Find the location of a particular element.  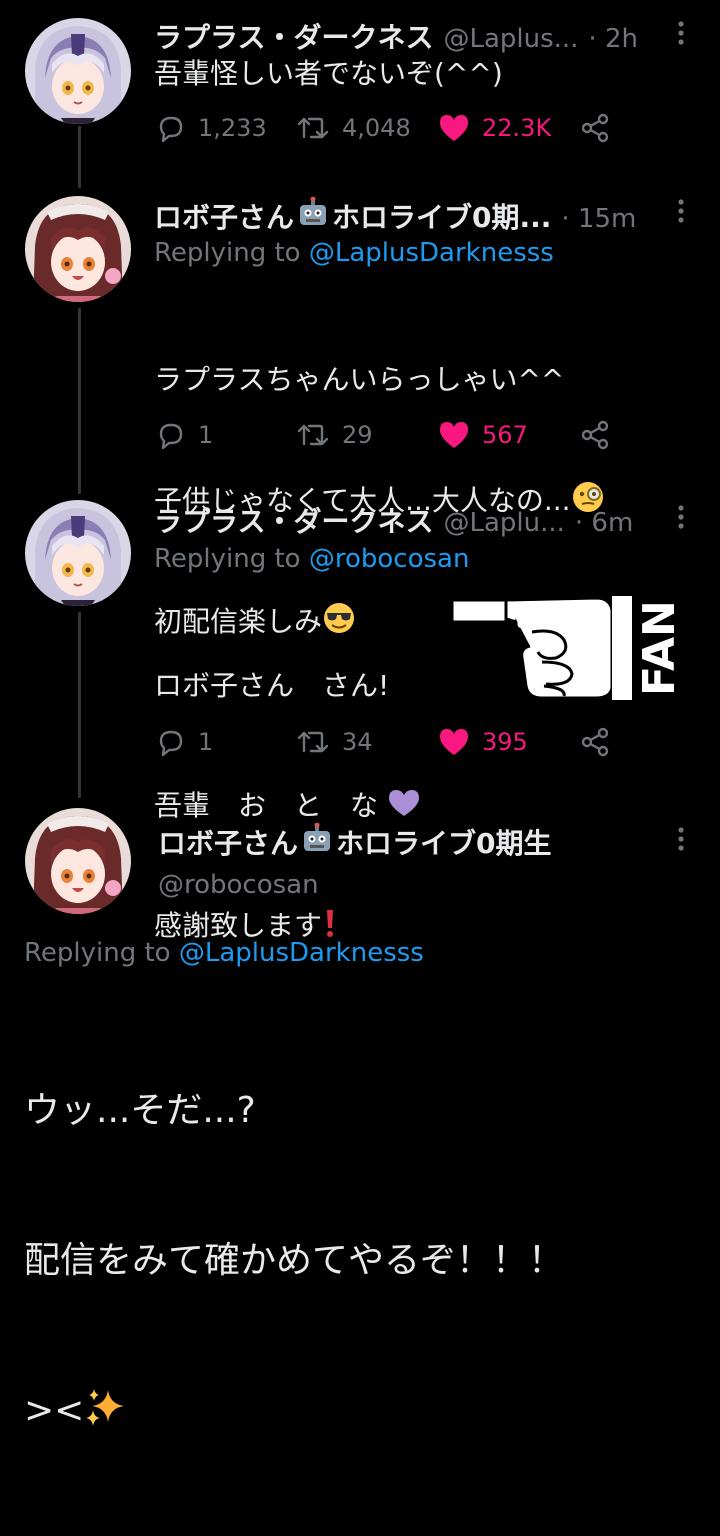

like-button: 22.3K is located at coordinates (494, 128).